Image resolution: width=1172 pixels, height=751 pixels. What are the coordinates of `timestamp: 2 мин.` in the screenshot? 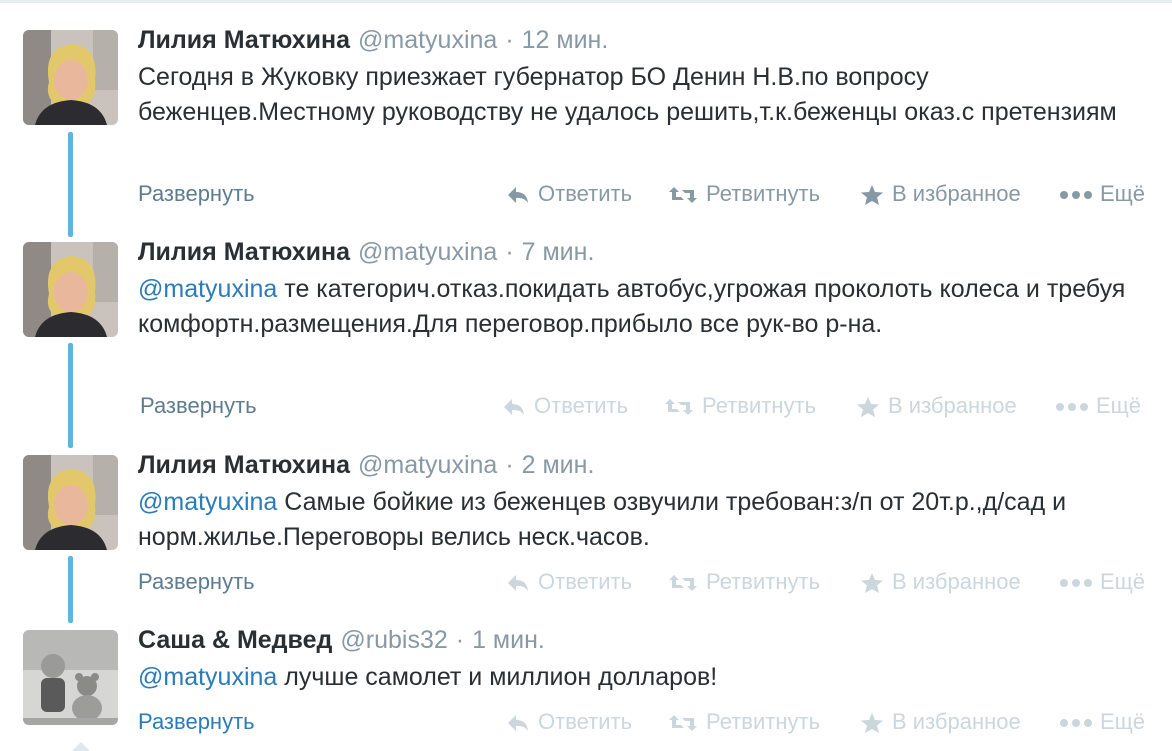 It's located at (558, 465).